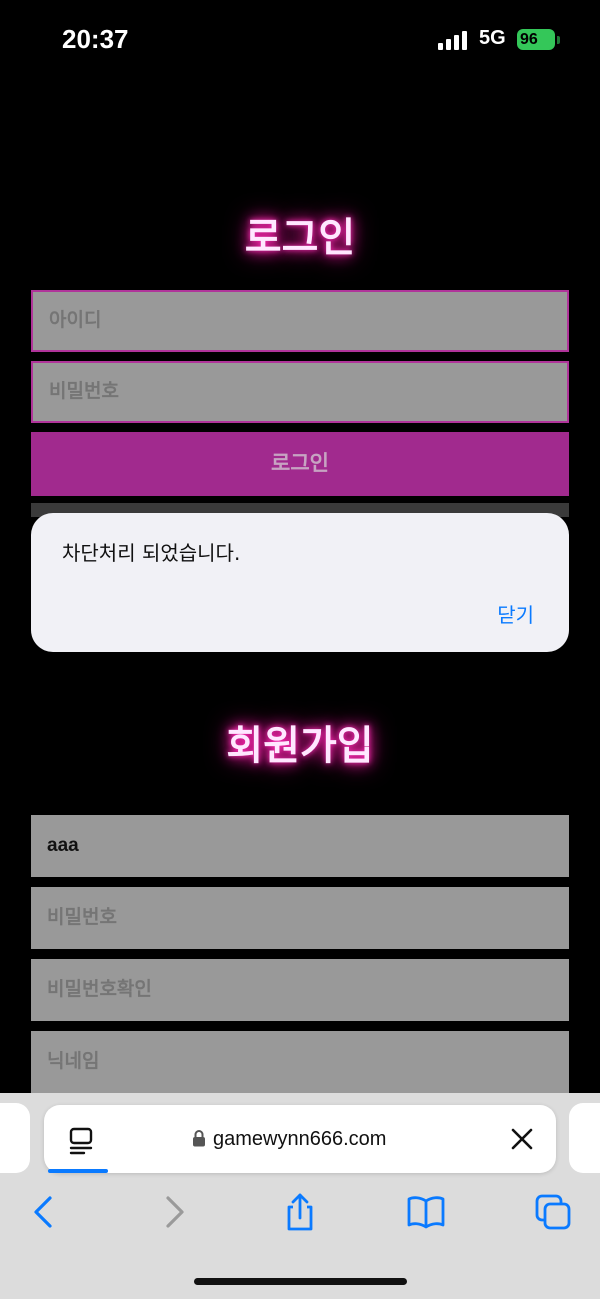  Describe the element at coordinates (553, 1212) in the screenshot. I see `tabs-icon` at that location.